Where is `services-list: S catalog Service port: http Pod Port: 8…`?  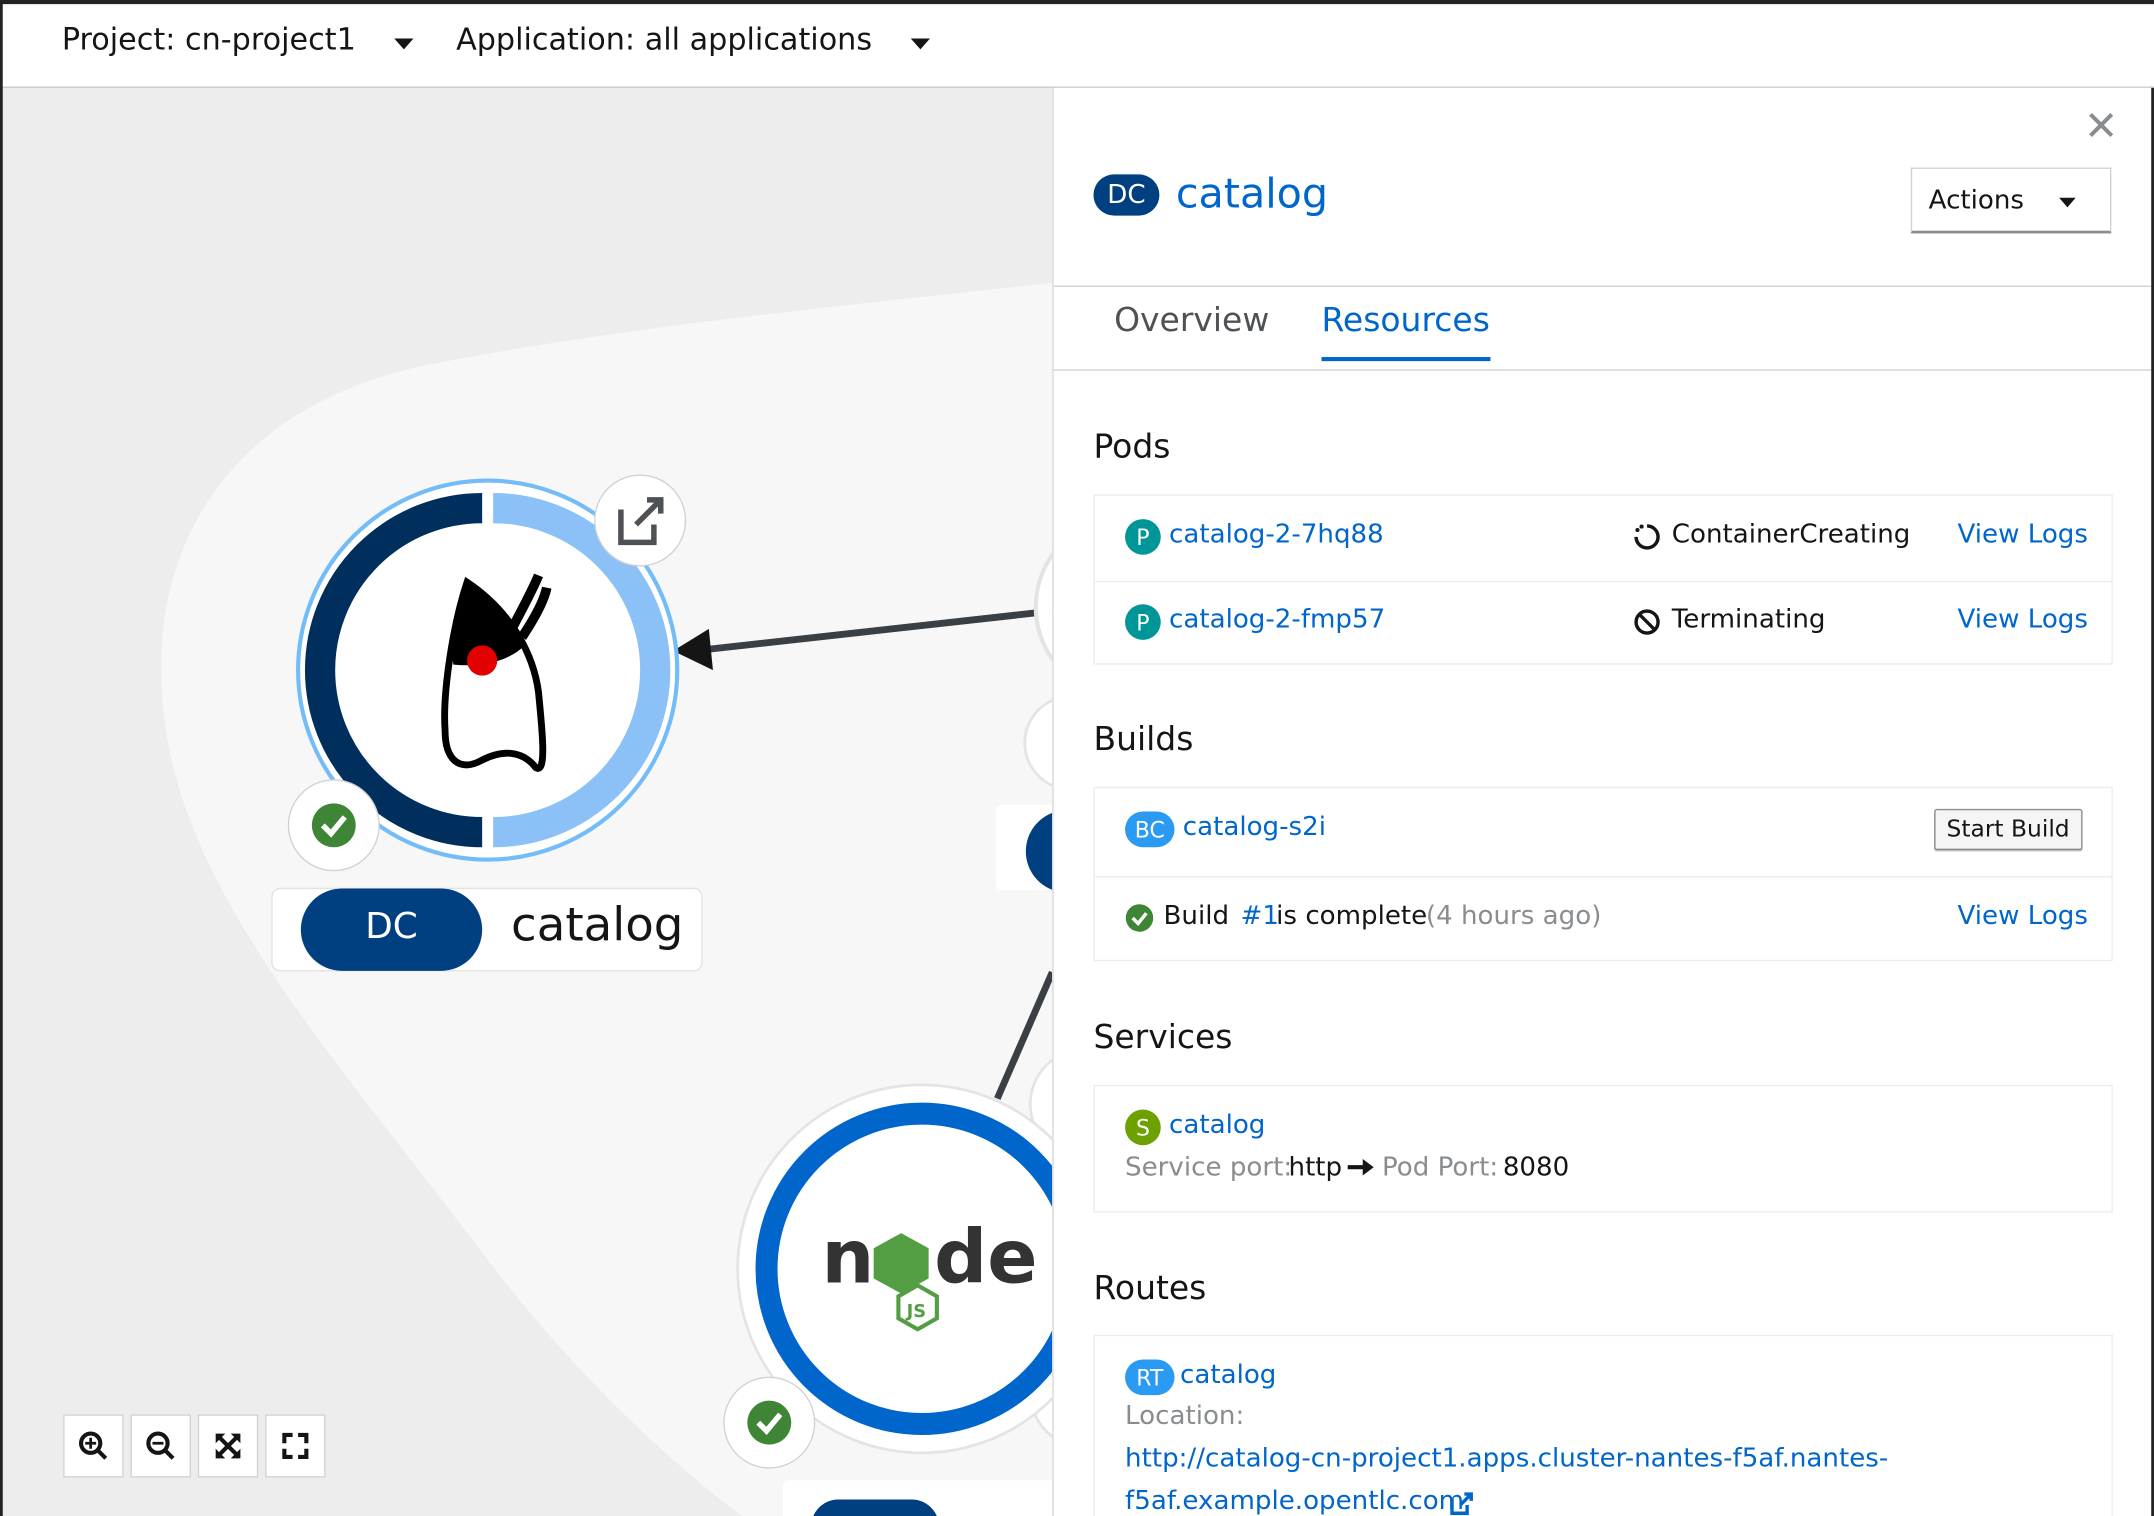 services-list: S catalog Service port: http Pod Port: 8… is located at coordinates (1603, 1148).